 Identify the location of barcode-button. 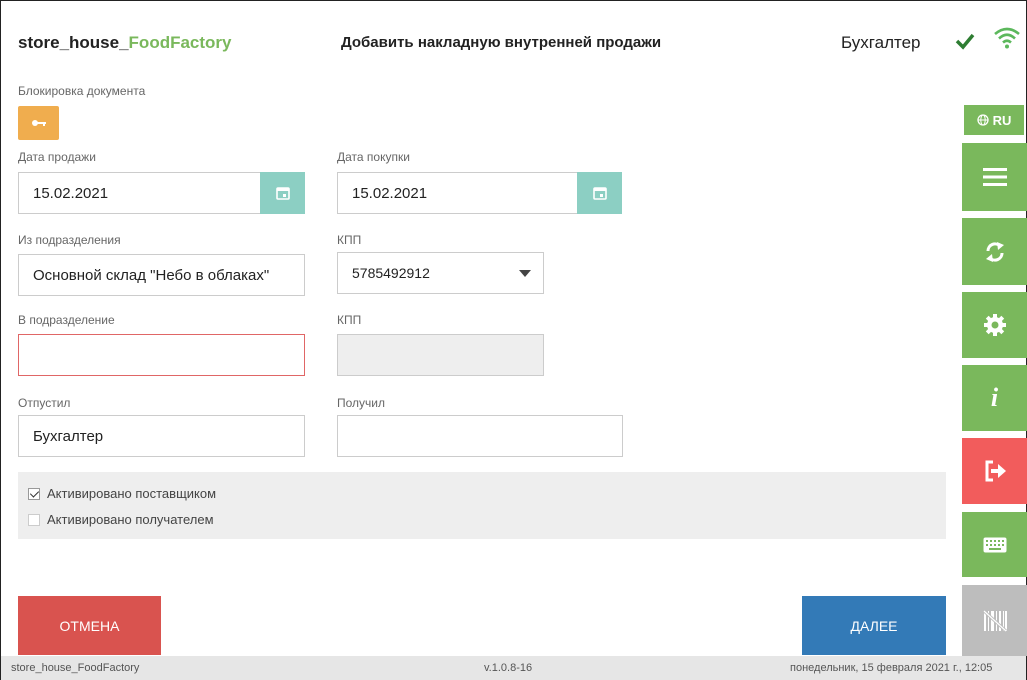
(994, 620).